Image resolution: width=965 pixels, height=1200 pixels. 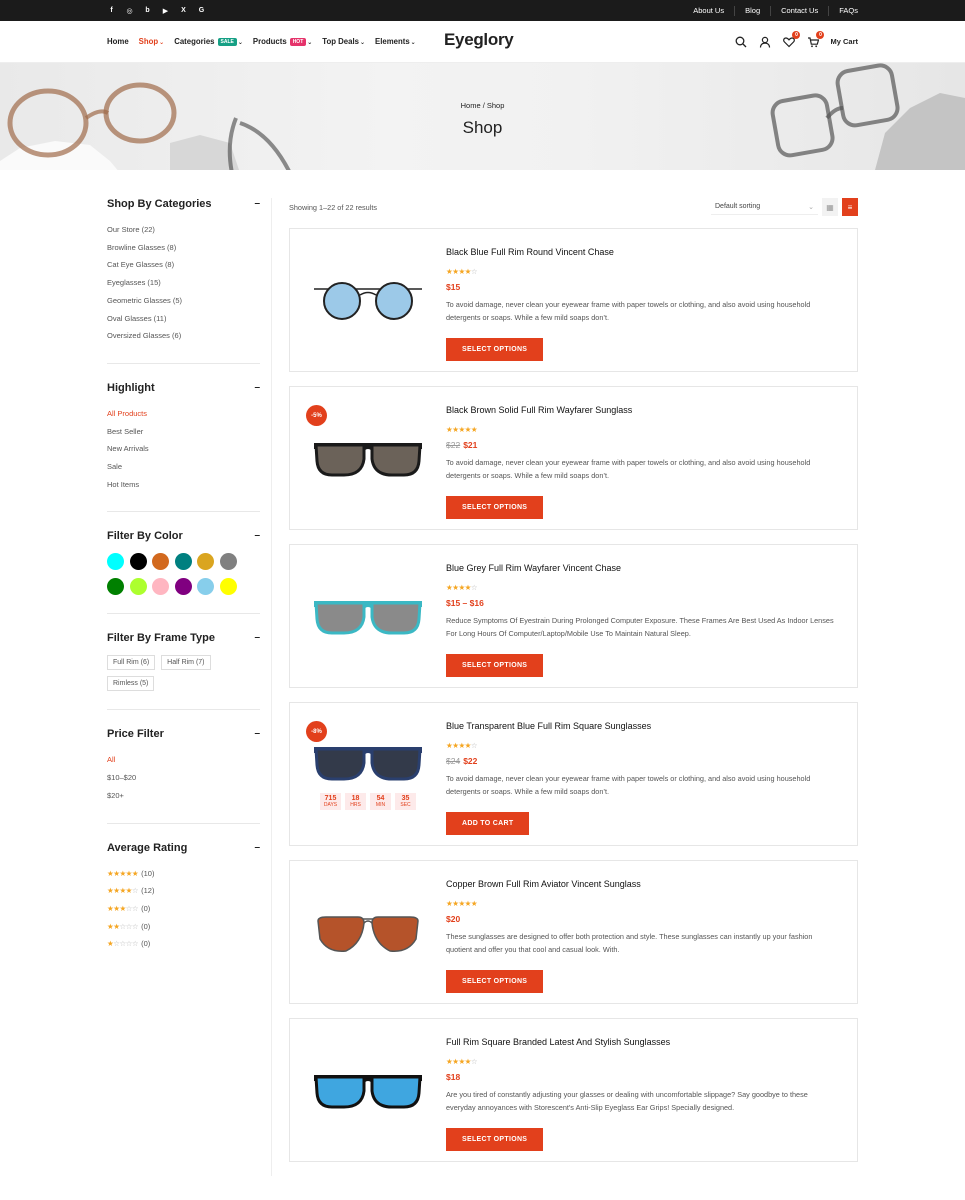 I want to click on wishlist-icon: 0, so click(x=791, y=39).